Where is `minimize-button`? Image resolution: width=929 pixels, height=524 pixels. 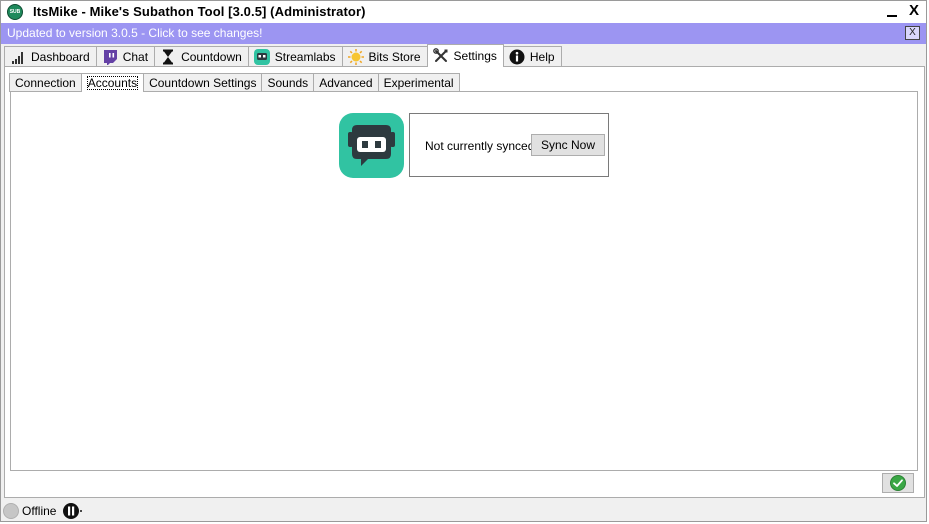 minimize-button is located at coordinates (892, 11).